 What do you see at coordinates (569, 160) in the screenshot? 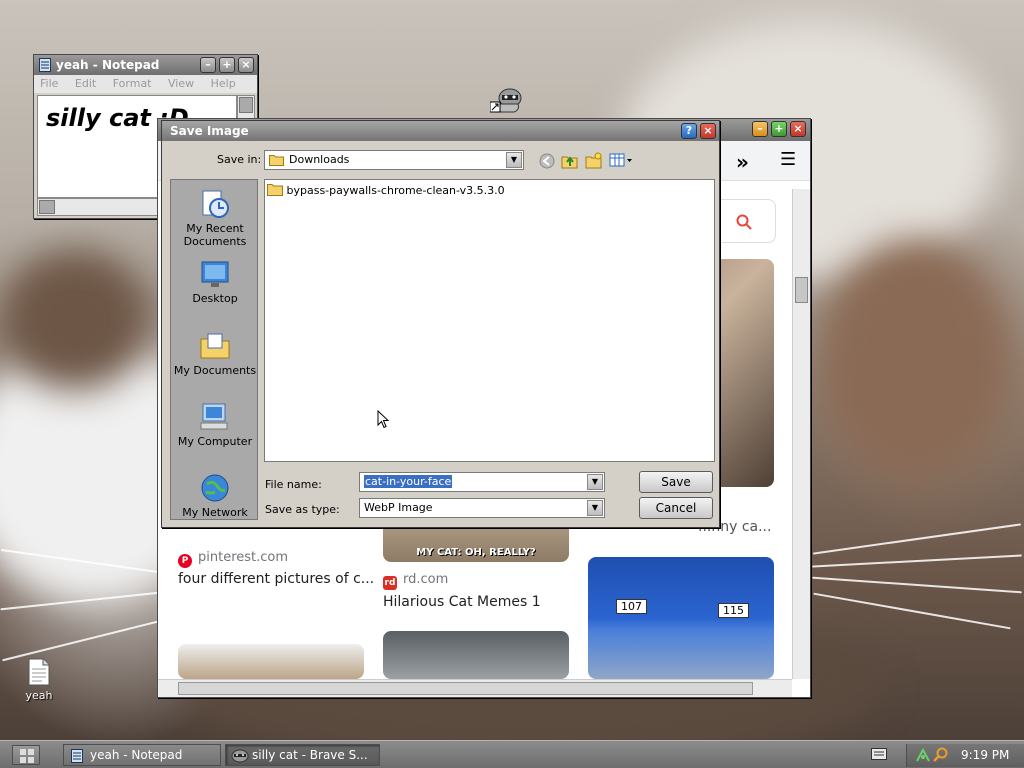
I see `up-folder-icon` at bounding box center [569, 160].